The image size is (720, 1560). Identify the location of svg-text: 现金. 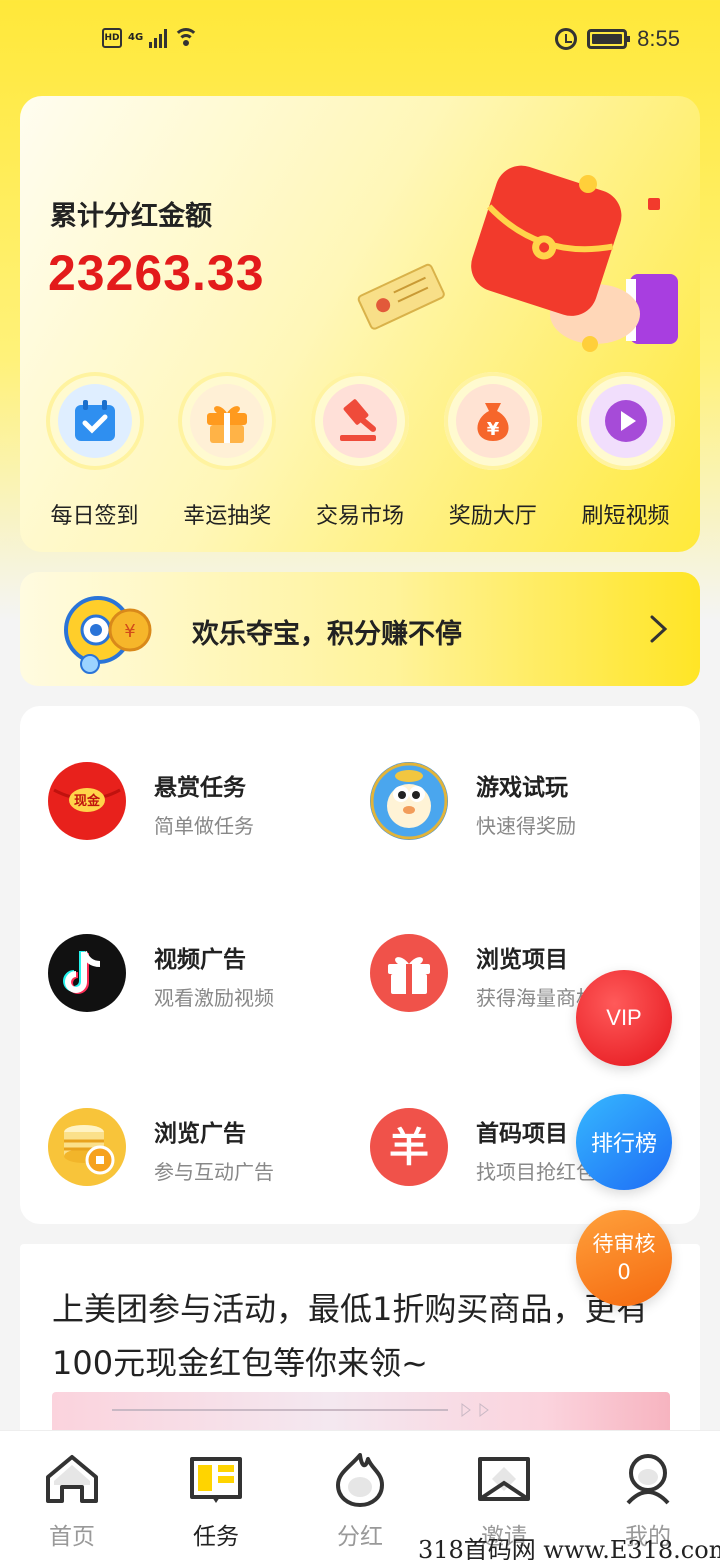
(87, 801).